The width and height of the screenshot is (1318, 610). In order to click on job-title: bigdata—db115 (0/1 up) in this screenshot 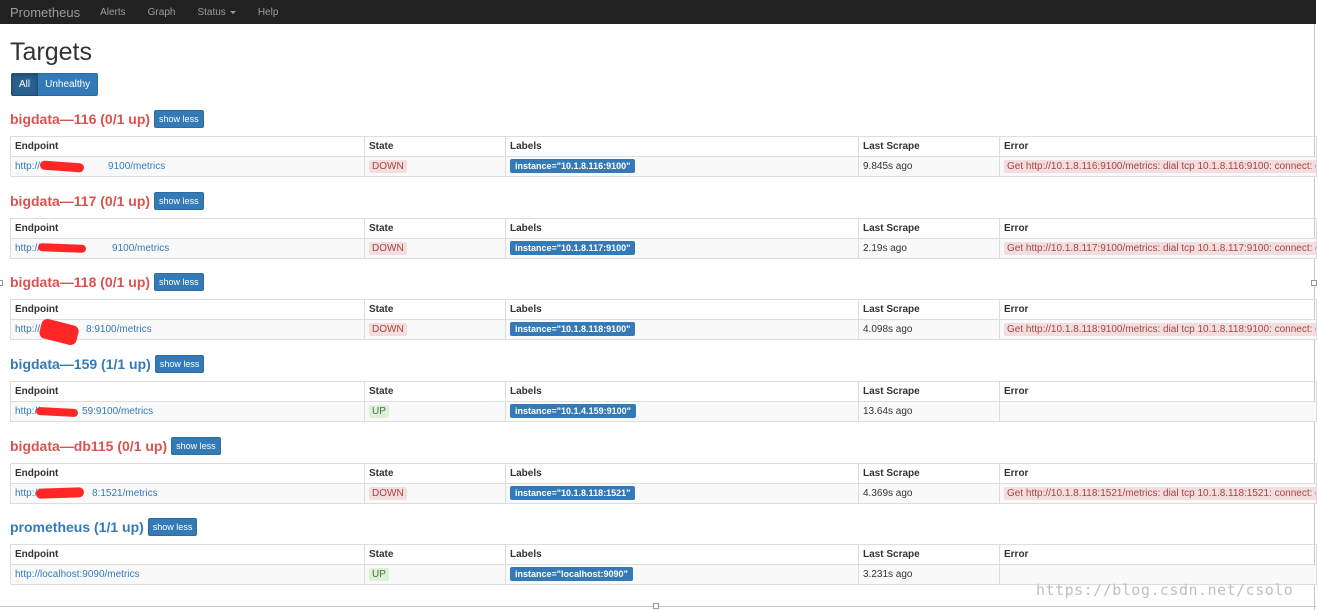, I will do `click(88, 446)`.